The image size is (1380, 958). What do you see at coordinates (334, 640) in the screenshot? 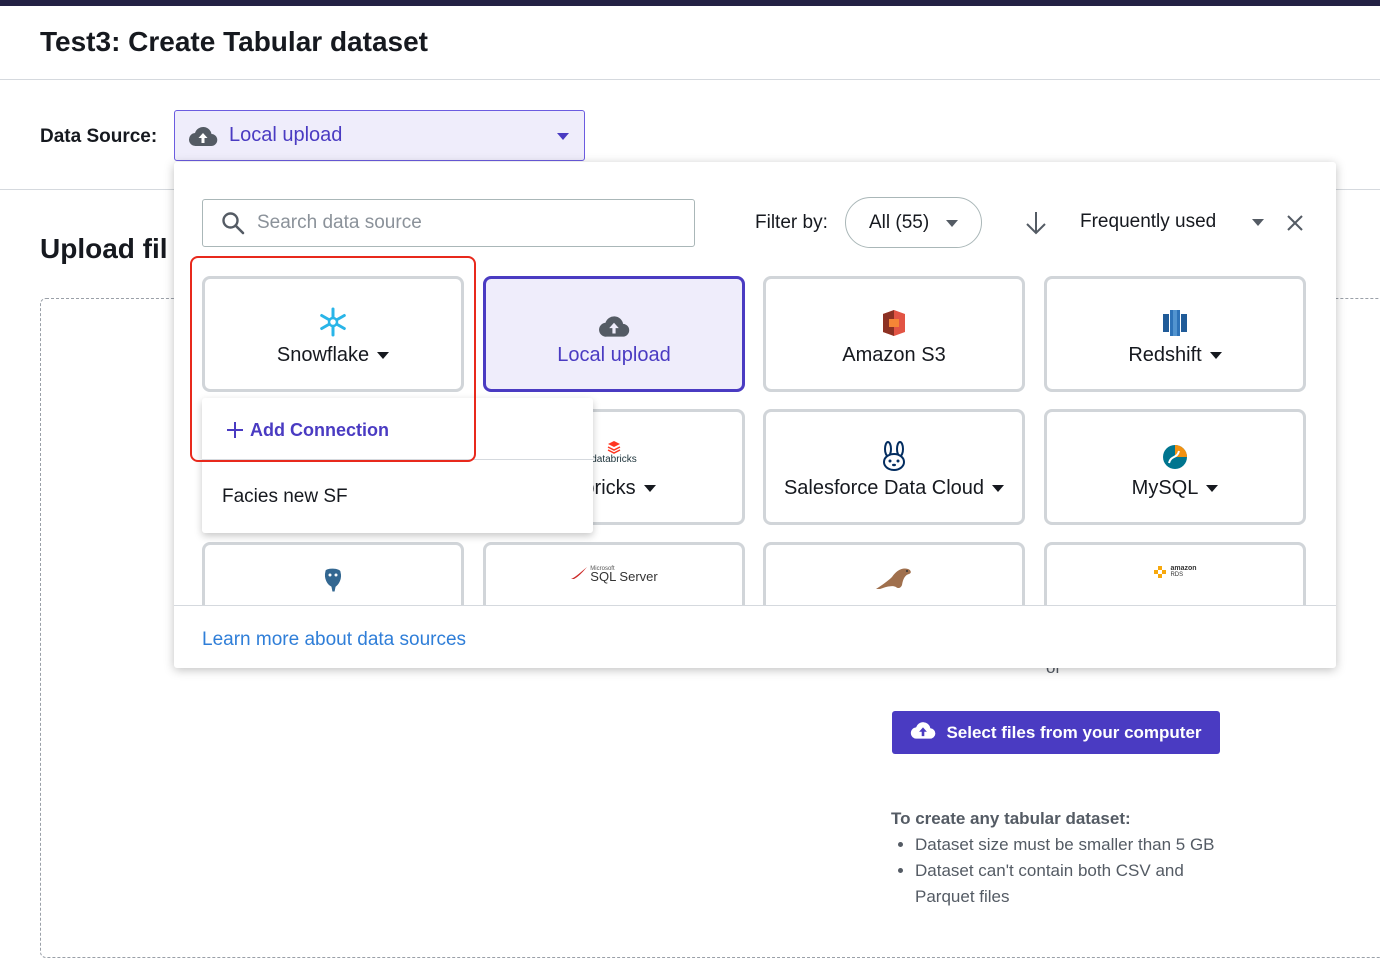
I see `learn-more-link: Learn more about data sources` at bounding box center [334, 640].